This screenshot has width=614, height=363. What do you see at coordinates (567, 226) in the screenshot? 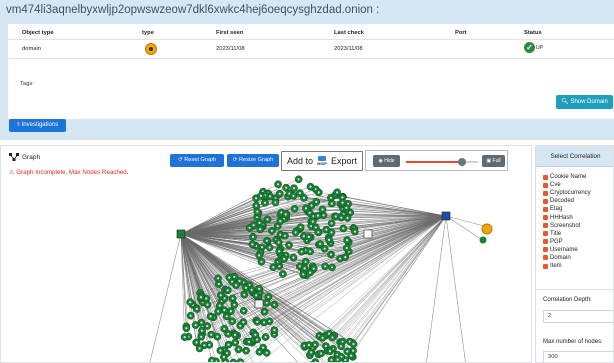
I see `correlation-checkbox-screenshot: Screenshot` at bounding box center [567, 226].